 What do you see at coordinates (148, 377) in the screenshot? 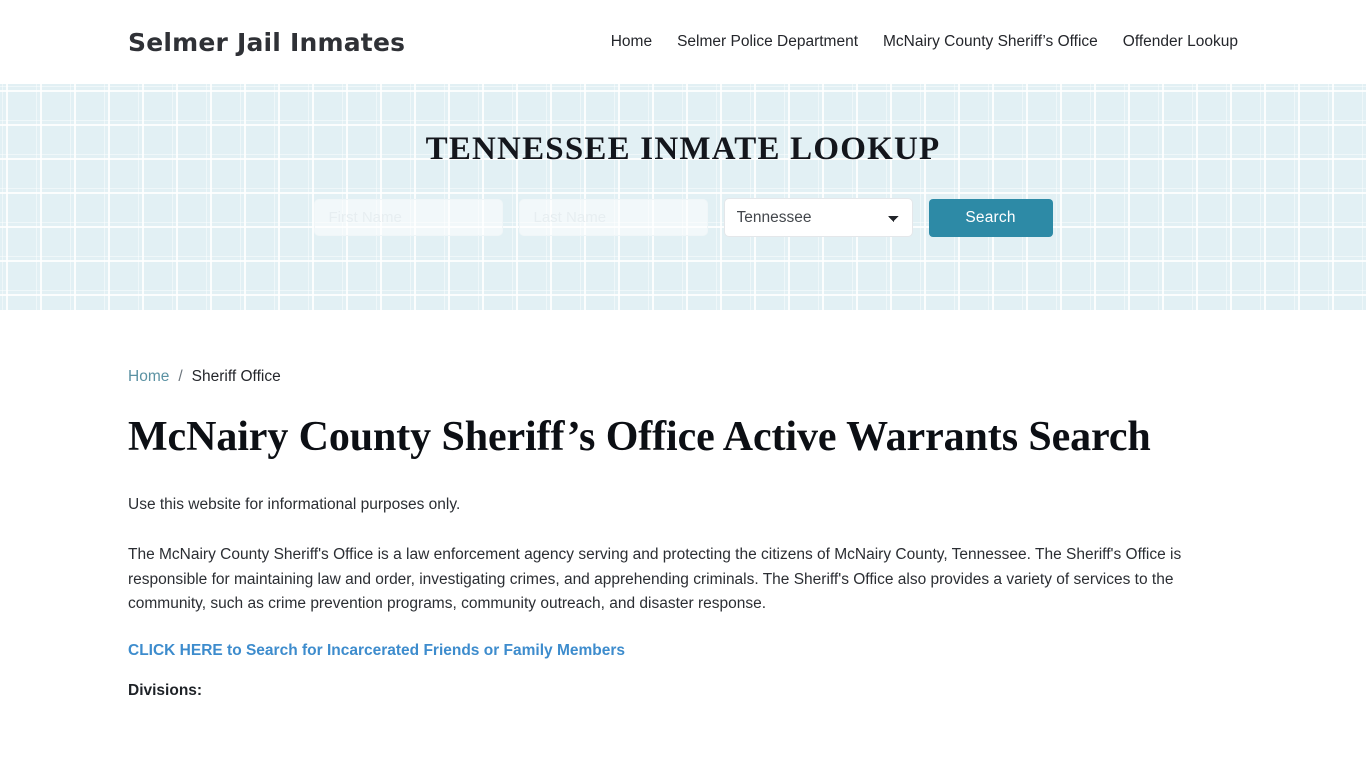
I see `breadcrumb-home-link: Home` at bounding box center [148, 377].